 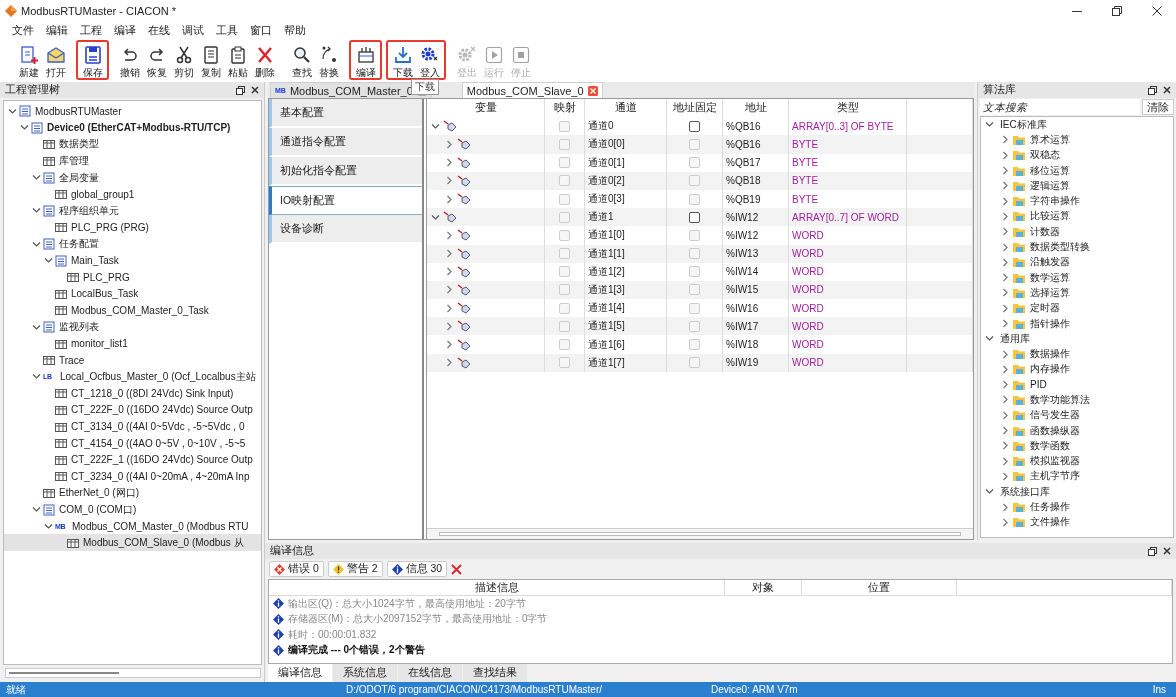 I want to click on column-header: 映射, so click(x=565, y=108).